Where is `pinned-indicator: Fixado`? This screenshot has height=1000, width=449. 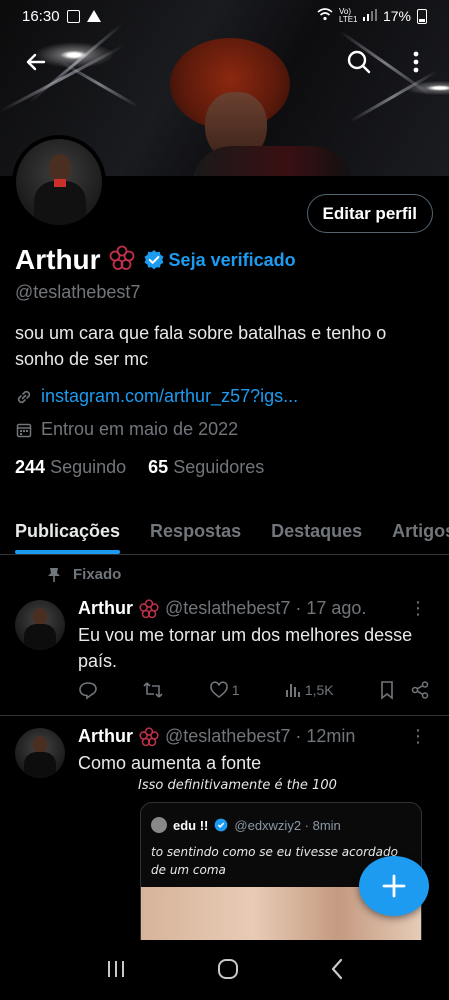
pinned-indicator: Fixado is located at coordinates (84, 574).